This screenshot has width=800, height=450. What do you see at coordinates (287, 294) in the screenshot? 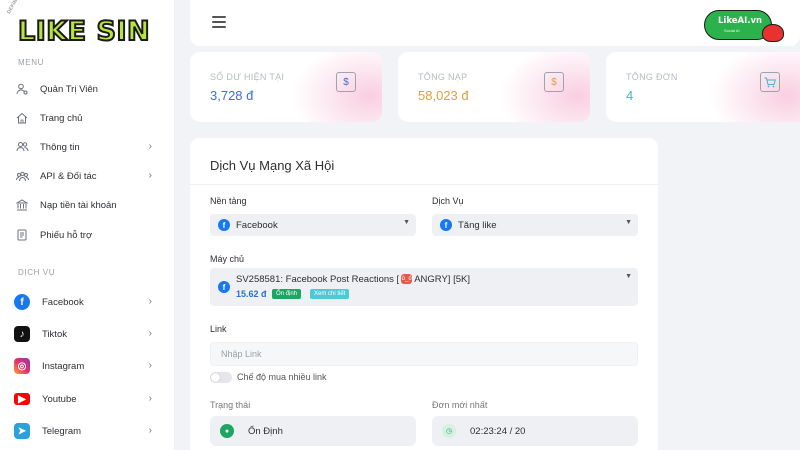
I see `stable-badge: Ổn định` at bounding box center [287, 294].